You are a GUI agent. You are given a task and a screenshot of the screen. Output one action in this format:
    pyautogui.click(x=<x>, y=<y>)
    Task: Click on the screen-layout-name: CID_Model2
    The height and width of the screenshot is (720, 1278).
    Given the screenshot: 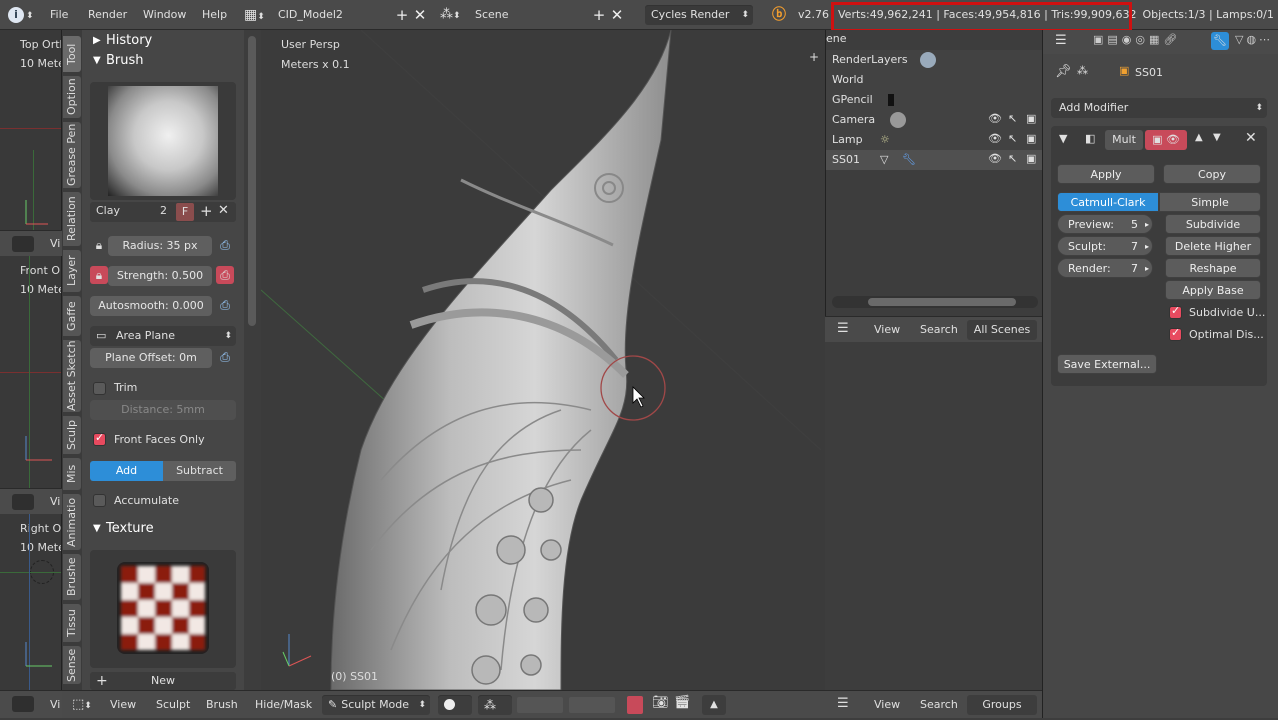 What is the action you would take?
    pyautogui.click(x=310, y=15)
    